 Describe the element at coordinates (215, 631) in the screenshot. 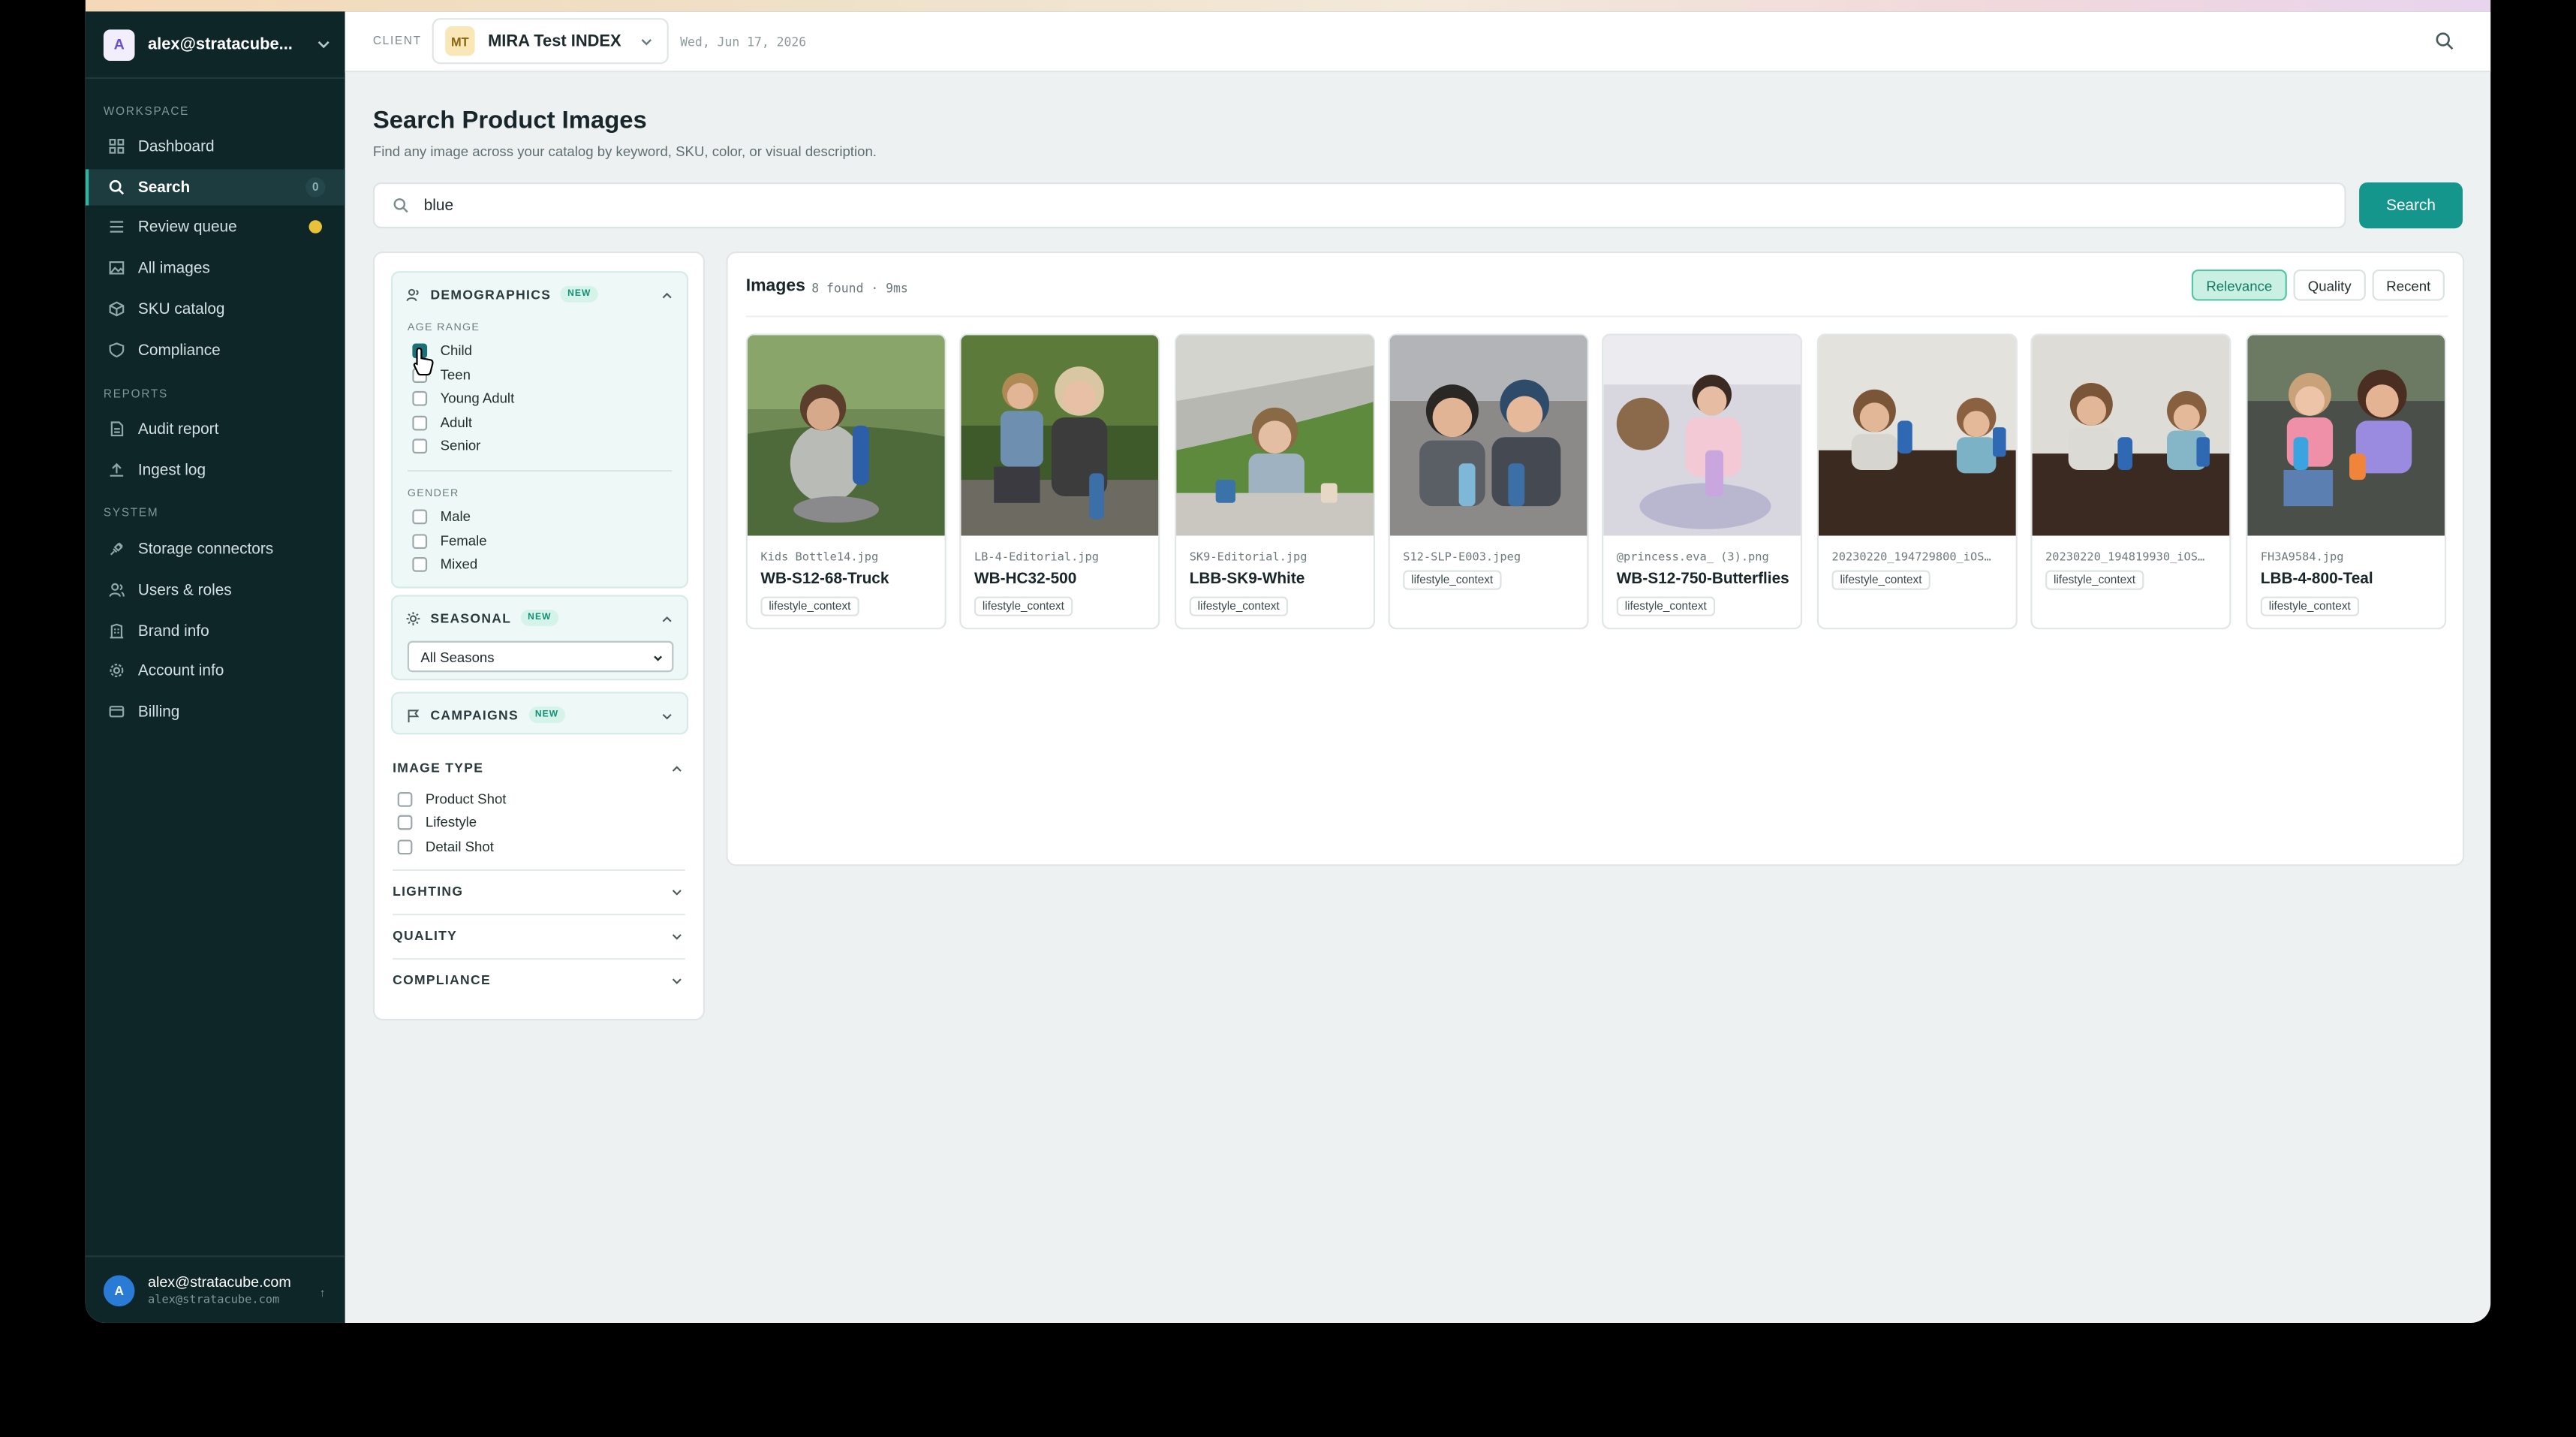

I see `sidebar-item-brand-info: Brand info` at that location.